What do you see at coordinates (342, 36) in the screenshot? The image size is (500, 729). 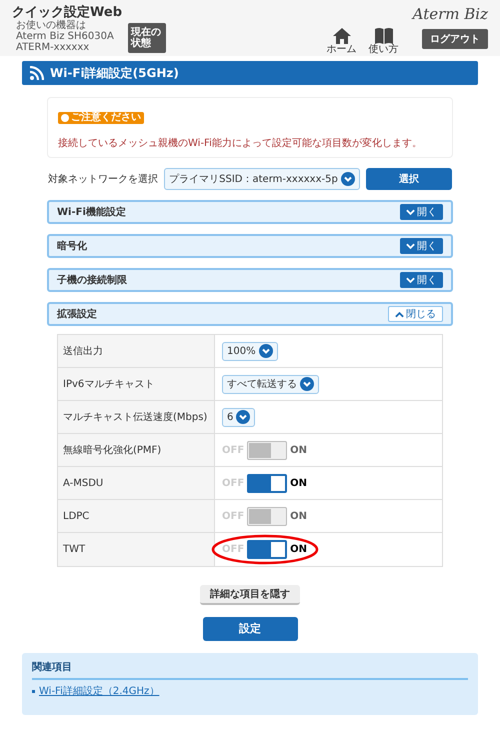 I see `house-icon` at bounding box center [342, 36].